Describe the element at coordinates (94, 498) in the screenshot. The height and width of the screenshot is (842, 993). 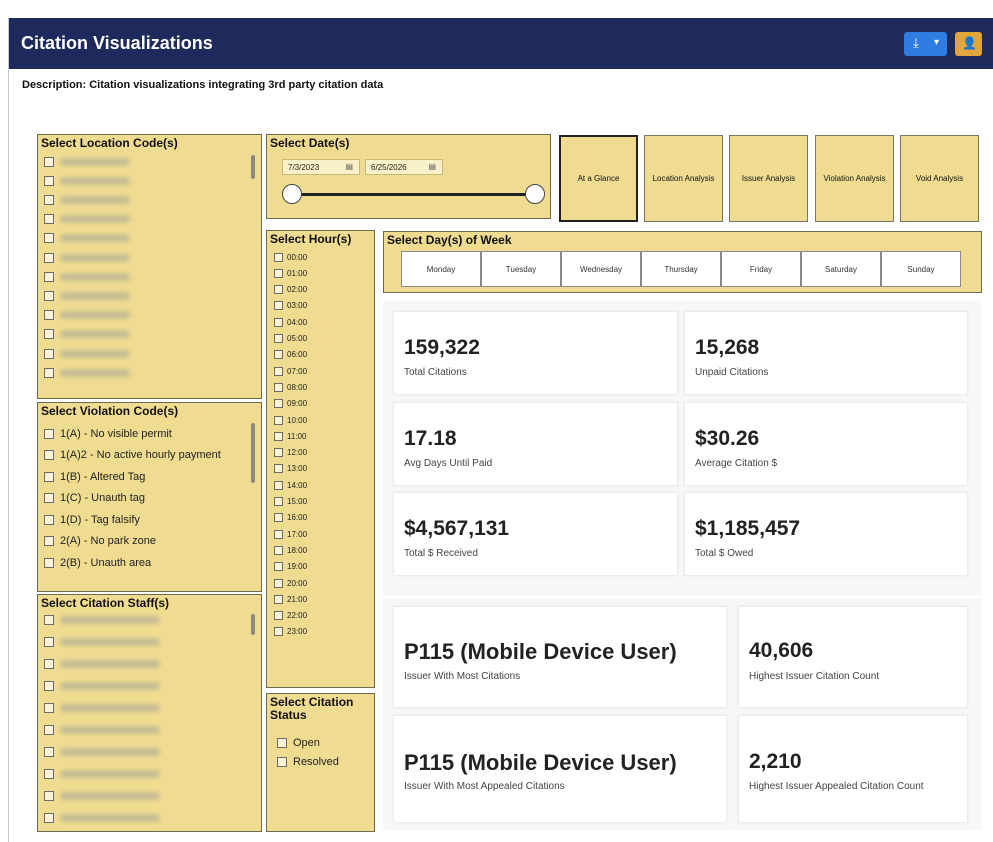
I see `violation-option: 1(C) - Unauth tag` at that location.